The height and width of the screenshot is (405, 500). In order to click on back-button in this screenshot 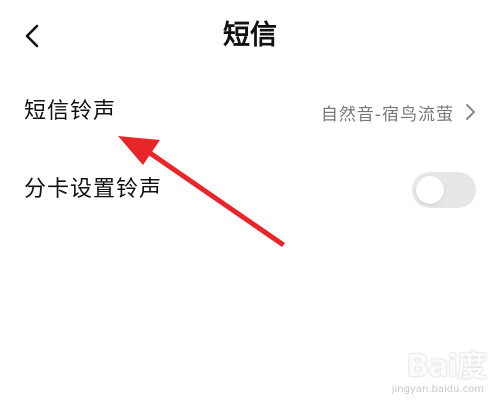, I will do `click(32, 36)`.